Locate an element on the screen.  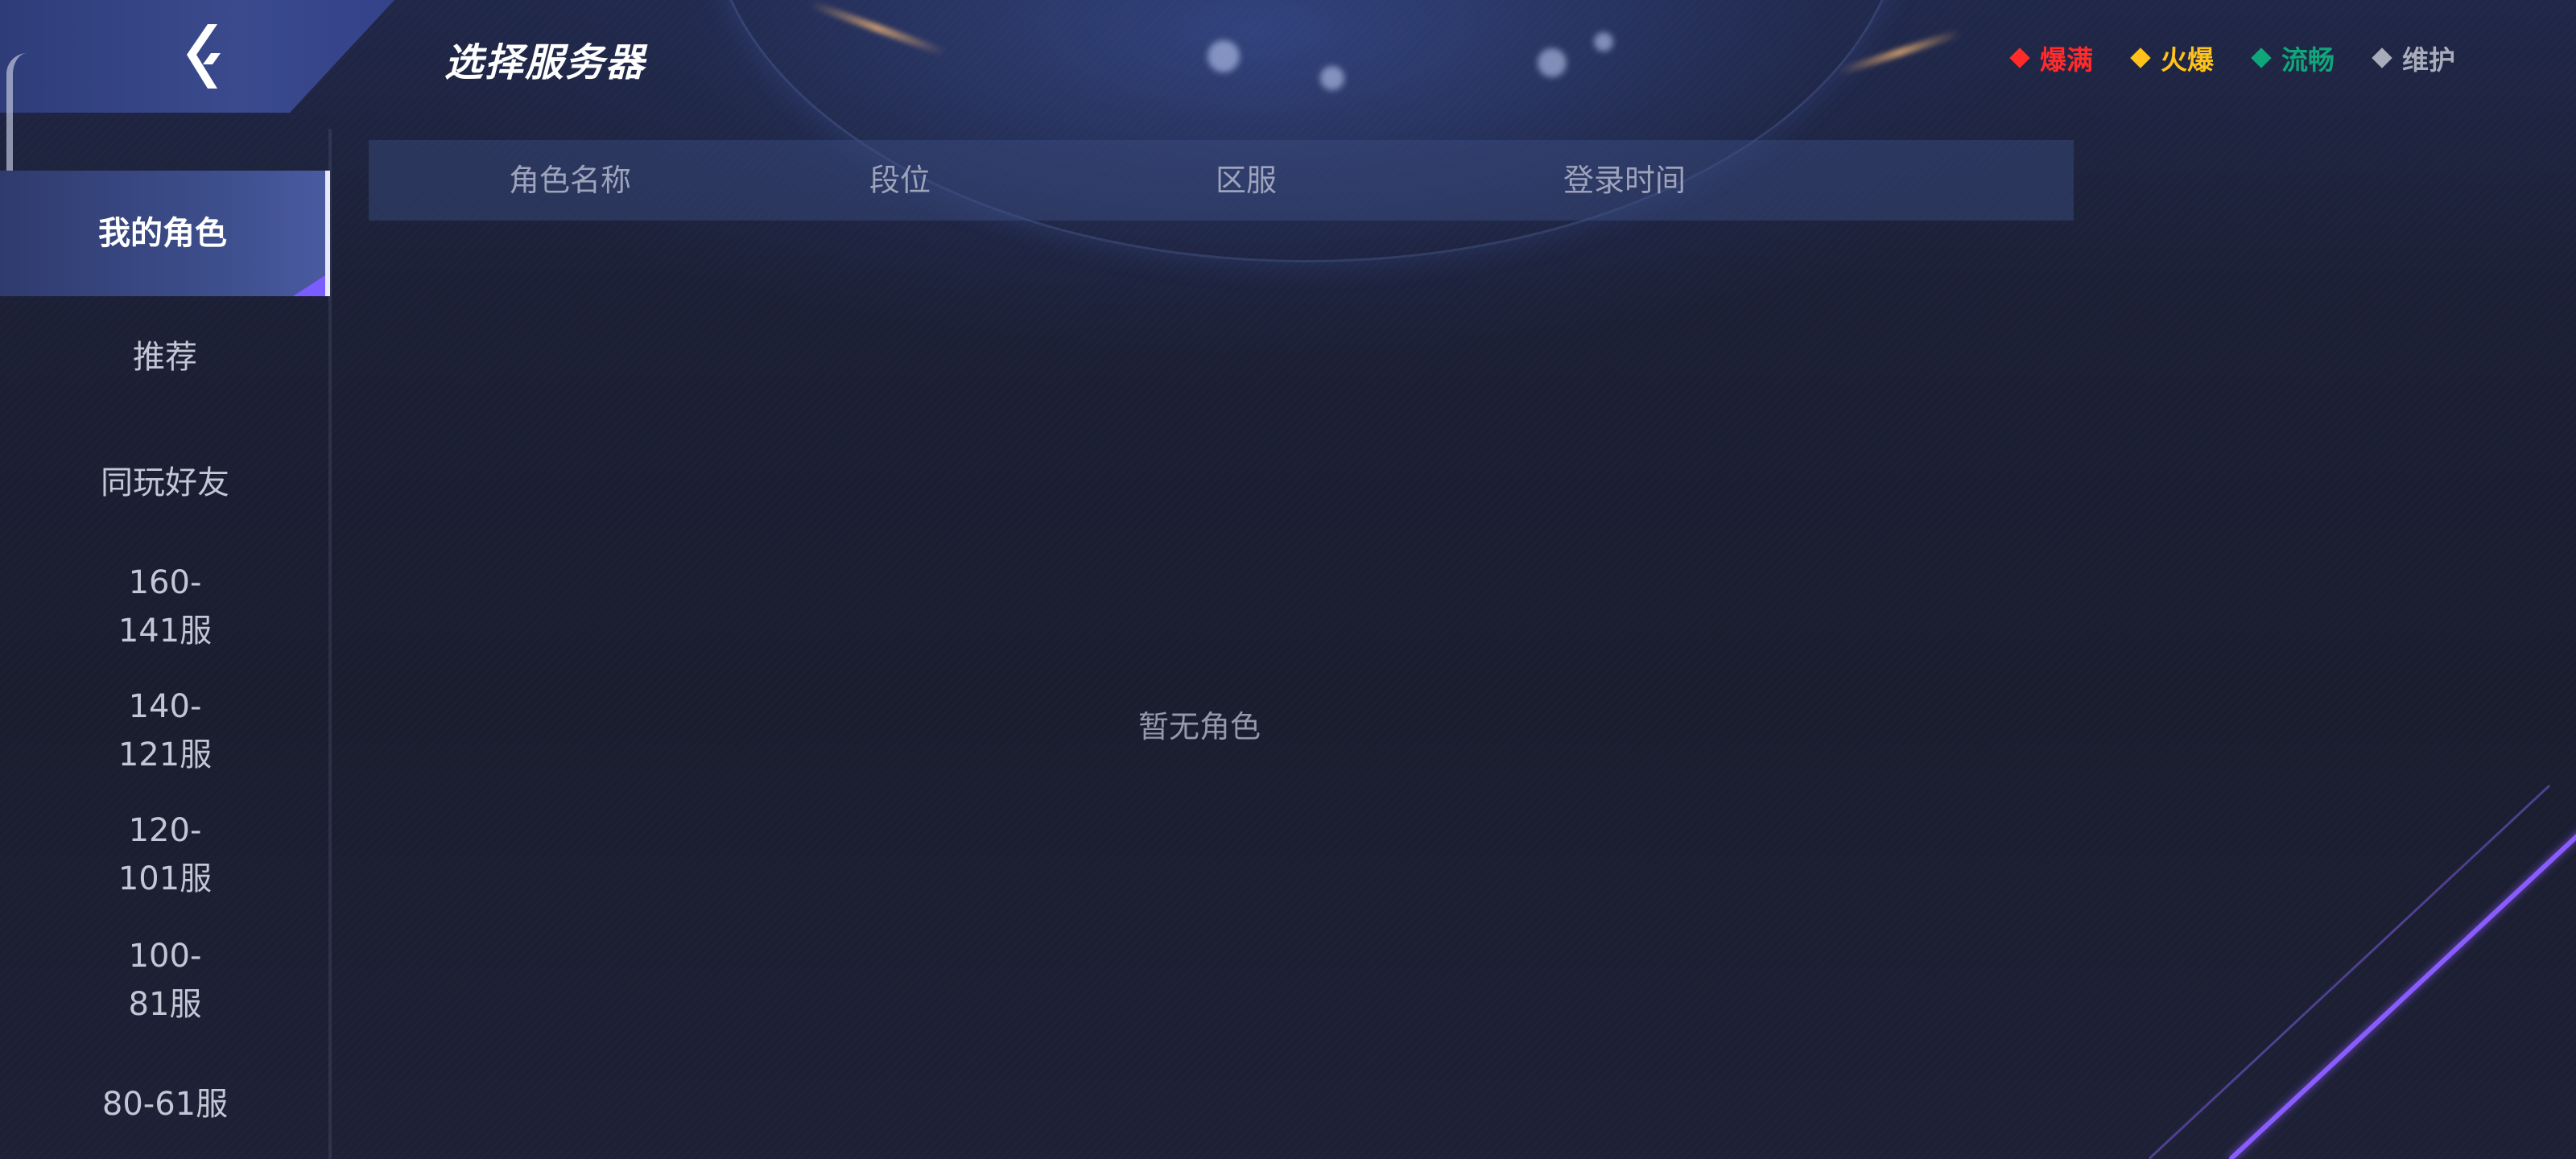
legend-label: 火爆 is located at coordinates (2187, 60).